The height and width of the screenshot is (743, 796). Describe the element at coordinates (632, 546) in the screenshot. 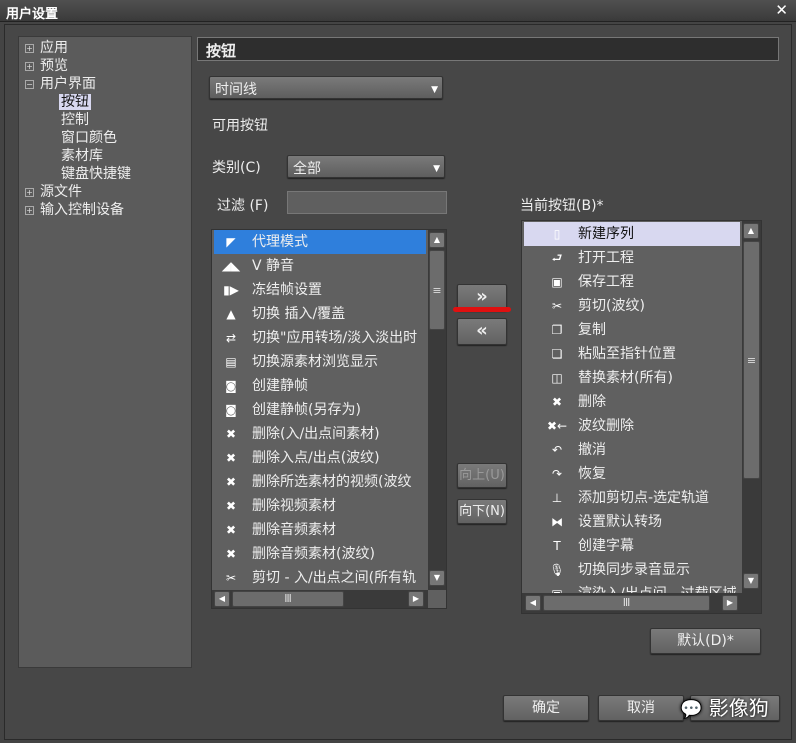

I see `list-item: T 创建字幕` at that location.